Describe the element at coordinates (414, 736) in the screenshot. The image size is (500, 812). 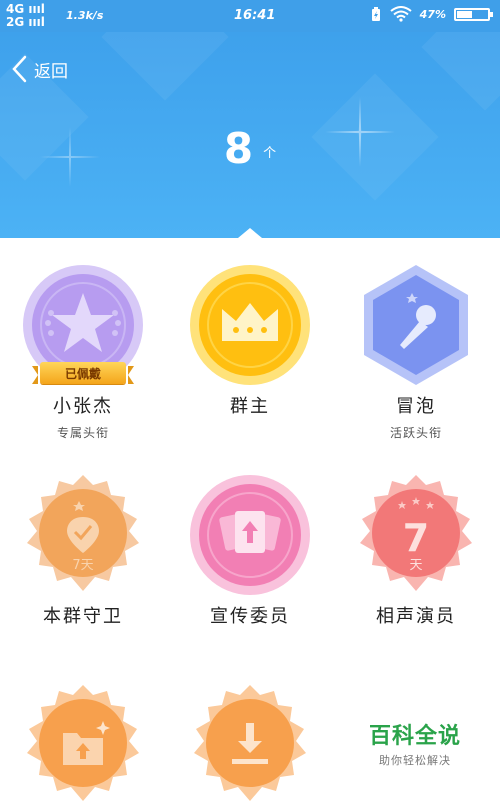
I see `watermark-title: 百科全说` at that location.